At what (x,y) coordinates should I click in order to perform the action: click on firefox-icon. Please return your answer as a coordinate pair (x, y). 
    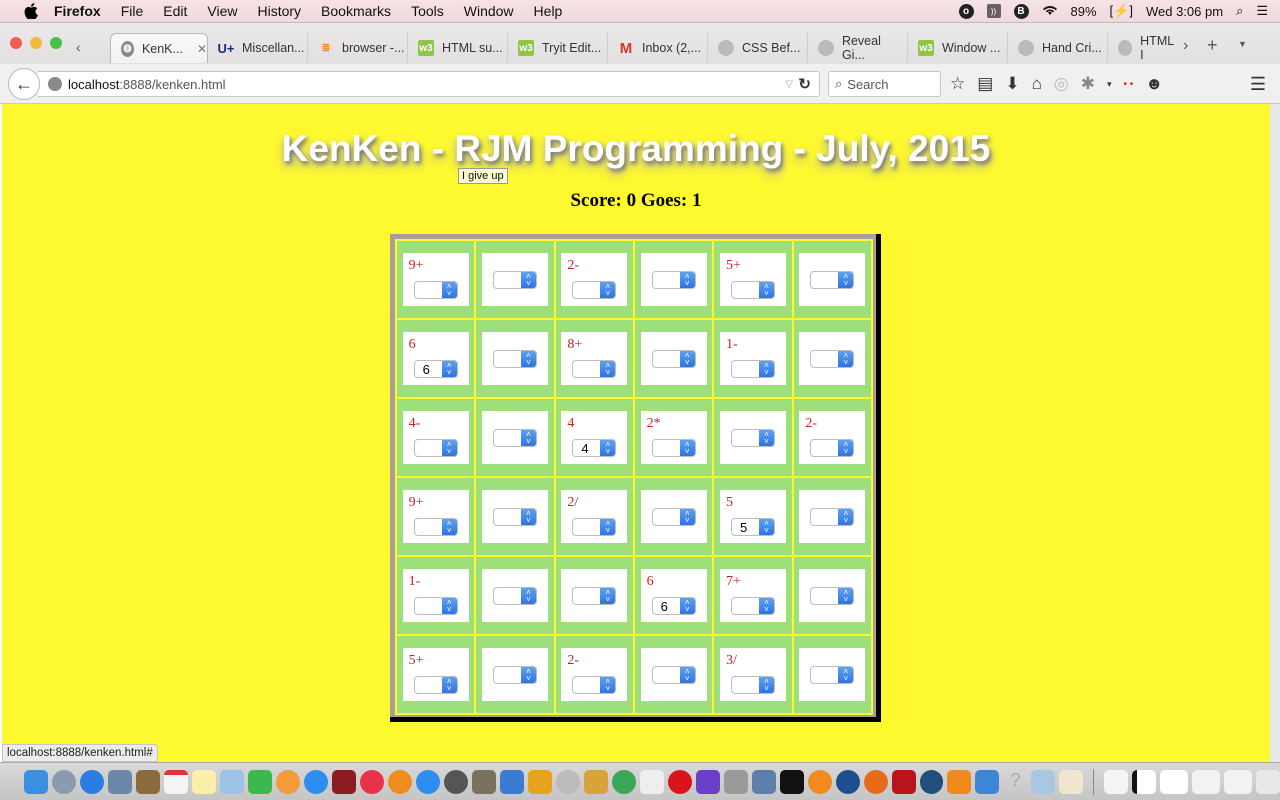
    Looking at the image, I should click on (875, 781).